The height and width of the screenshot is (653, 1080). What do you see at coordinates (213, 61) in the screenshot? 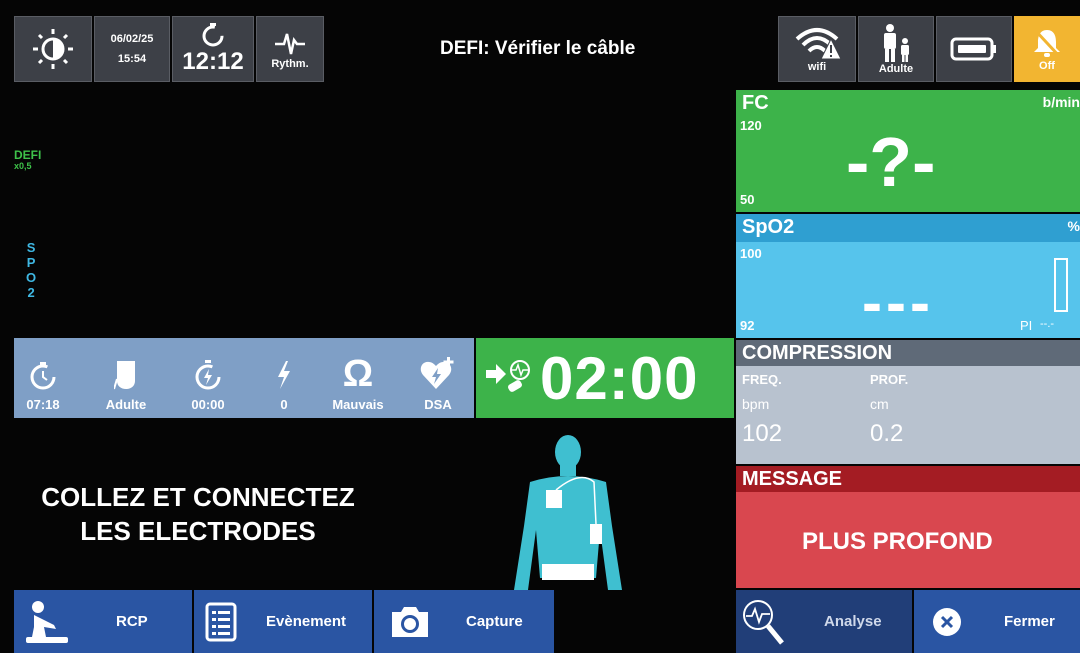
I see `timer-text: 12:12` at bounding box center [213, 61].